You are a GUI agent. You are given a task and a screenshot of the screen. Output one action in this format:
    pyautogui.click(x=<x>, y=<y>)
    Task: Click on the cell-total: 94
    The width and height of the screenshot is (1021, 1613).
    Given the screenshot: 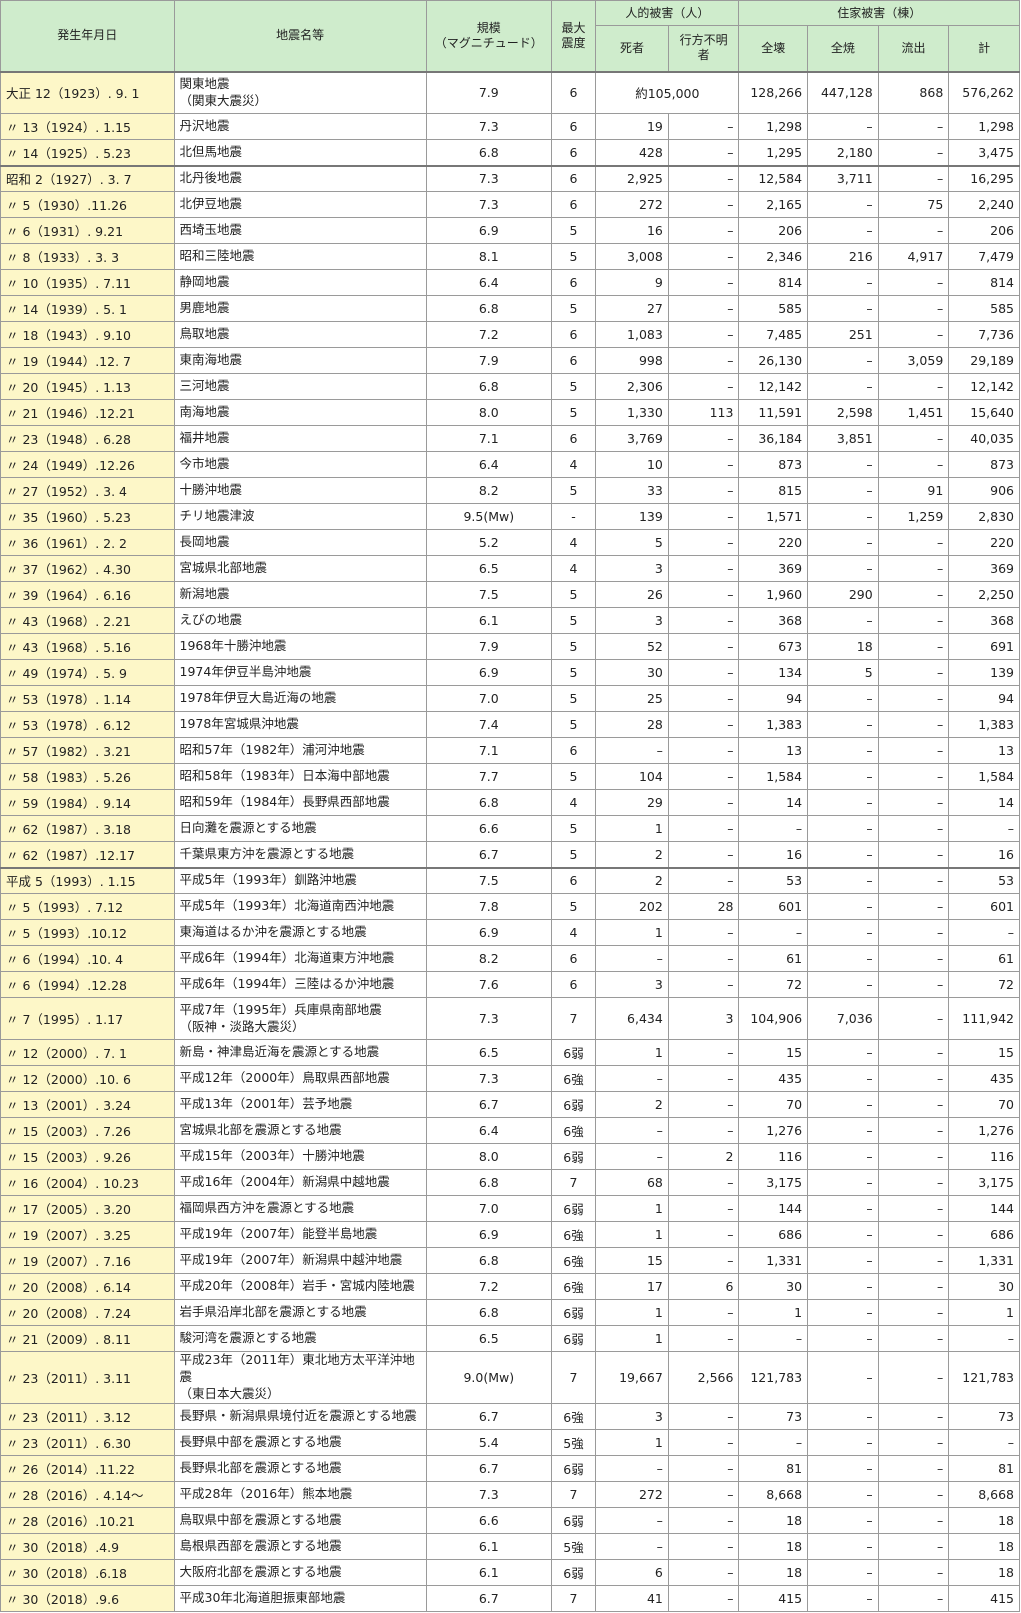 What is the action you would take?
    pyautogui.click(x=984, y=698)
    